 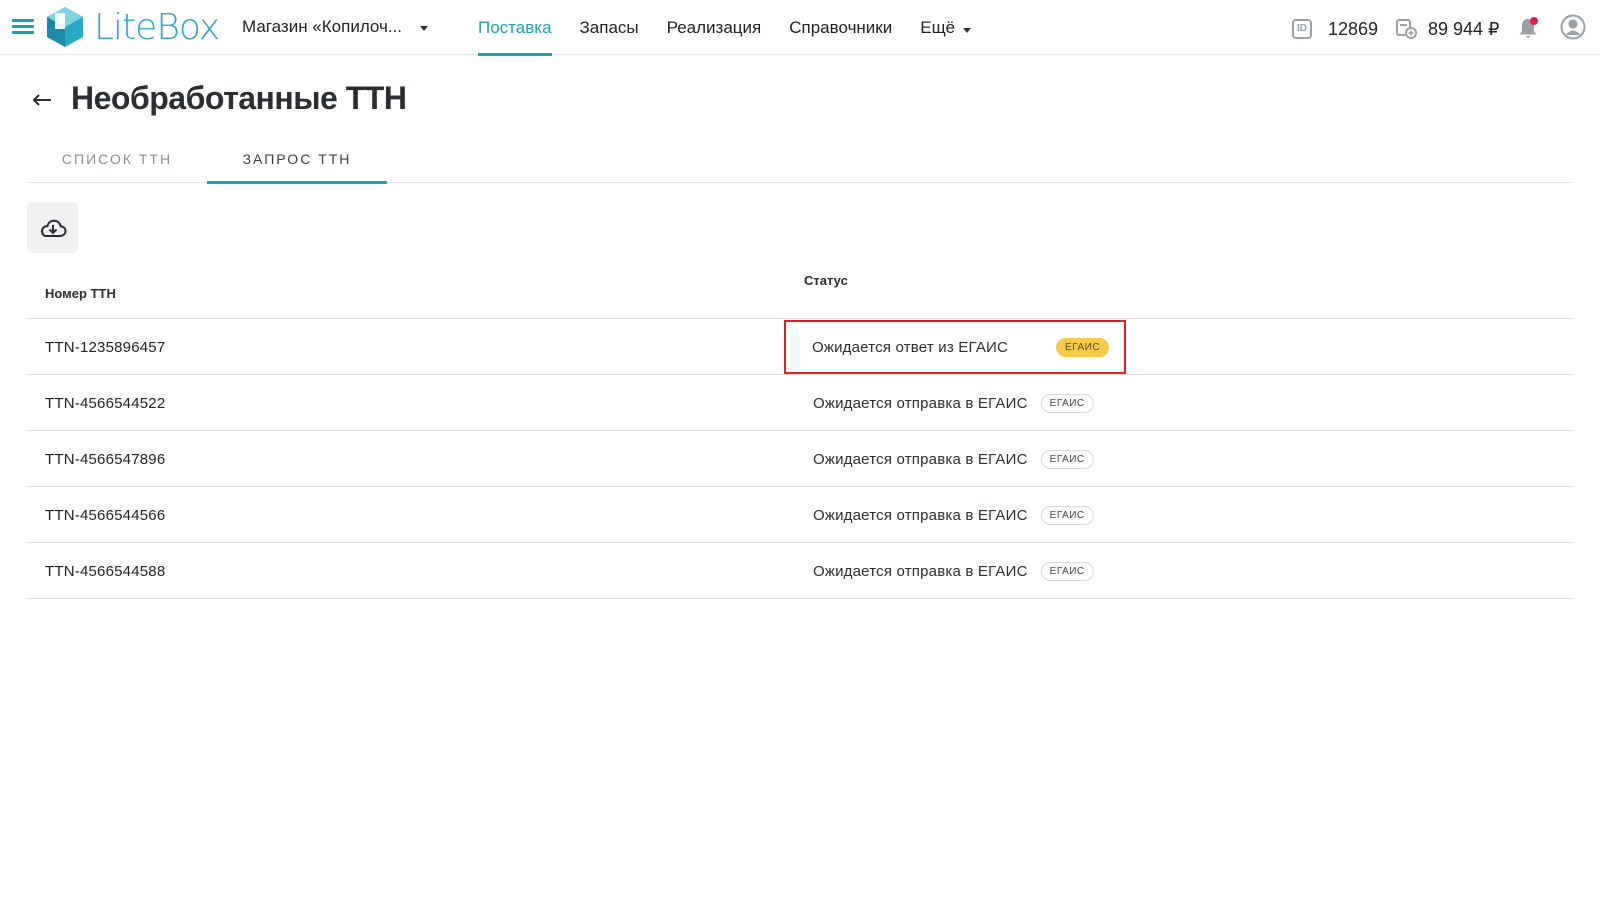 I want to click on ttn-number: TTN-4566544566, so click(x=105, y=515).